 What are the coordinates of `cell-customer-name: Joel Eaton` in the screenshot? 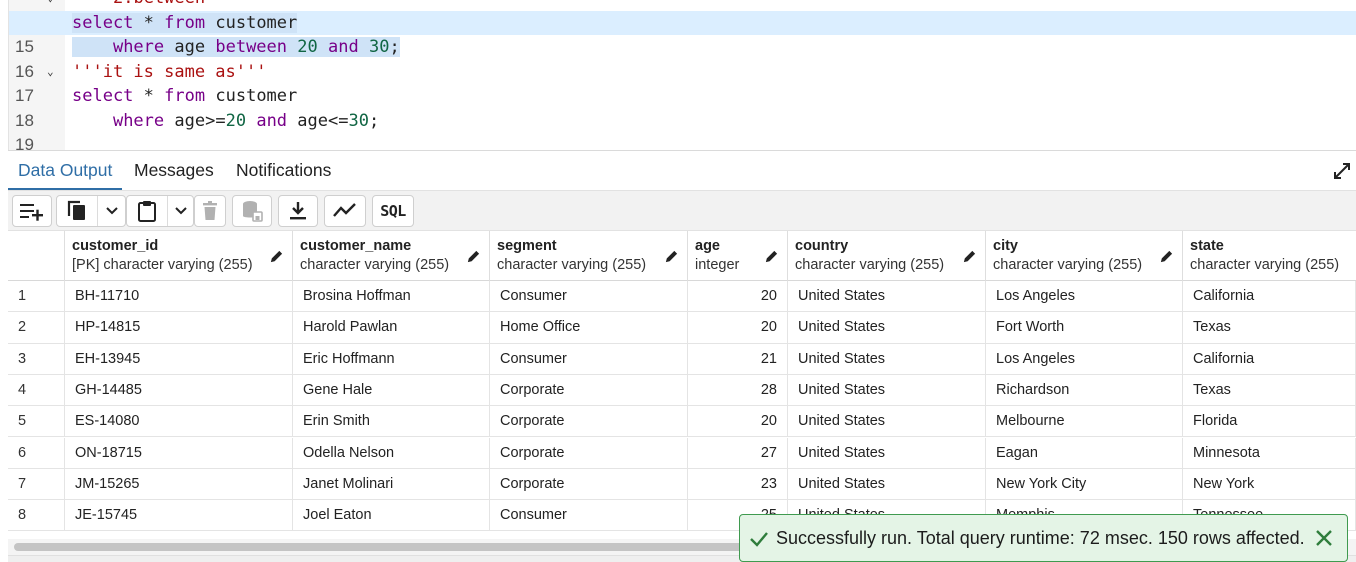 It's located at (391, 515).